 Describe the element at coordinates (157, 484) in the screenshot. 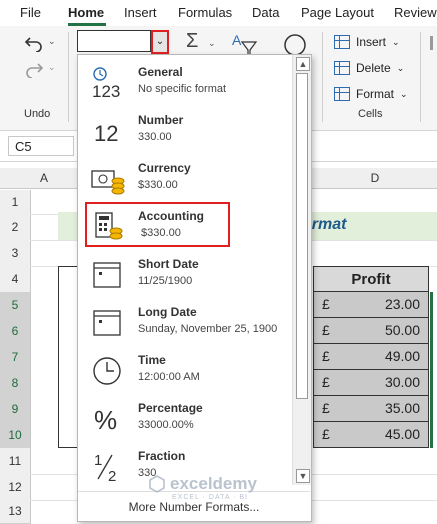

I see `exceldemy-logo-icon` at that location.